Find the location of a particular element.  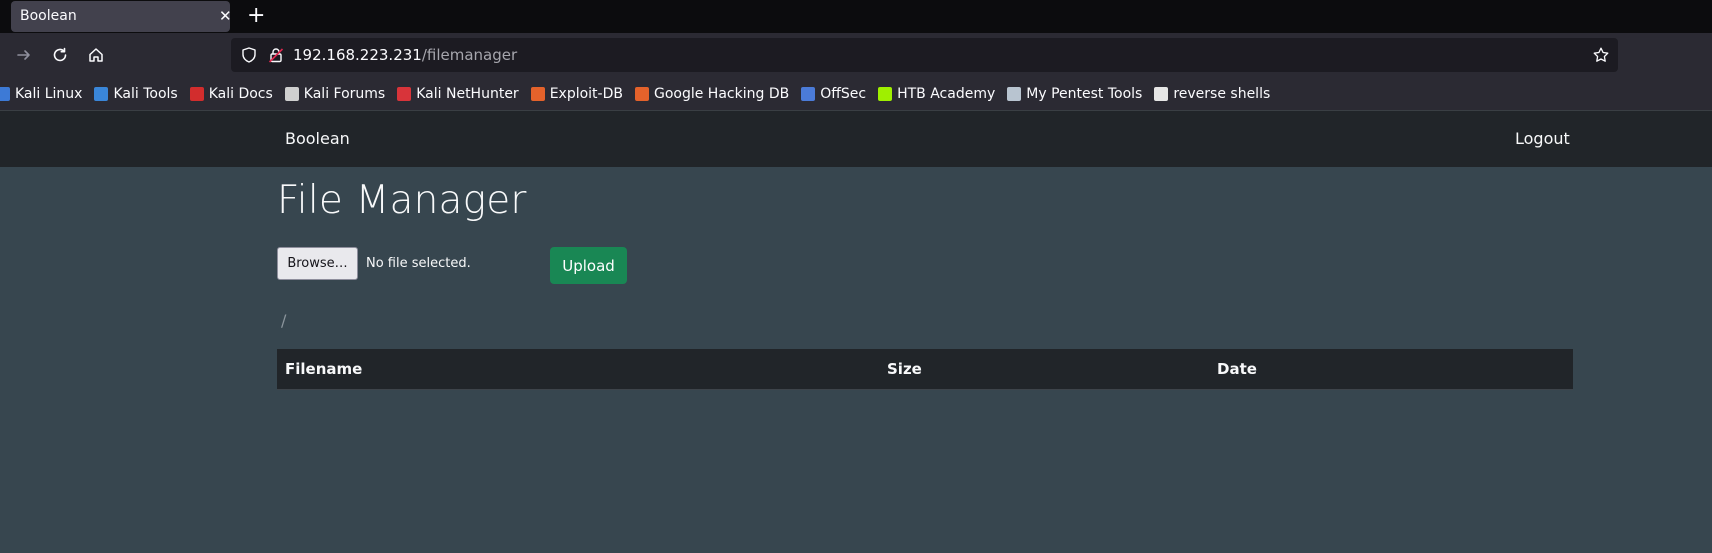

bookmark-item: OffSec is located at coordinates (833, 94).